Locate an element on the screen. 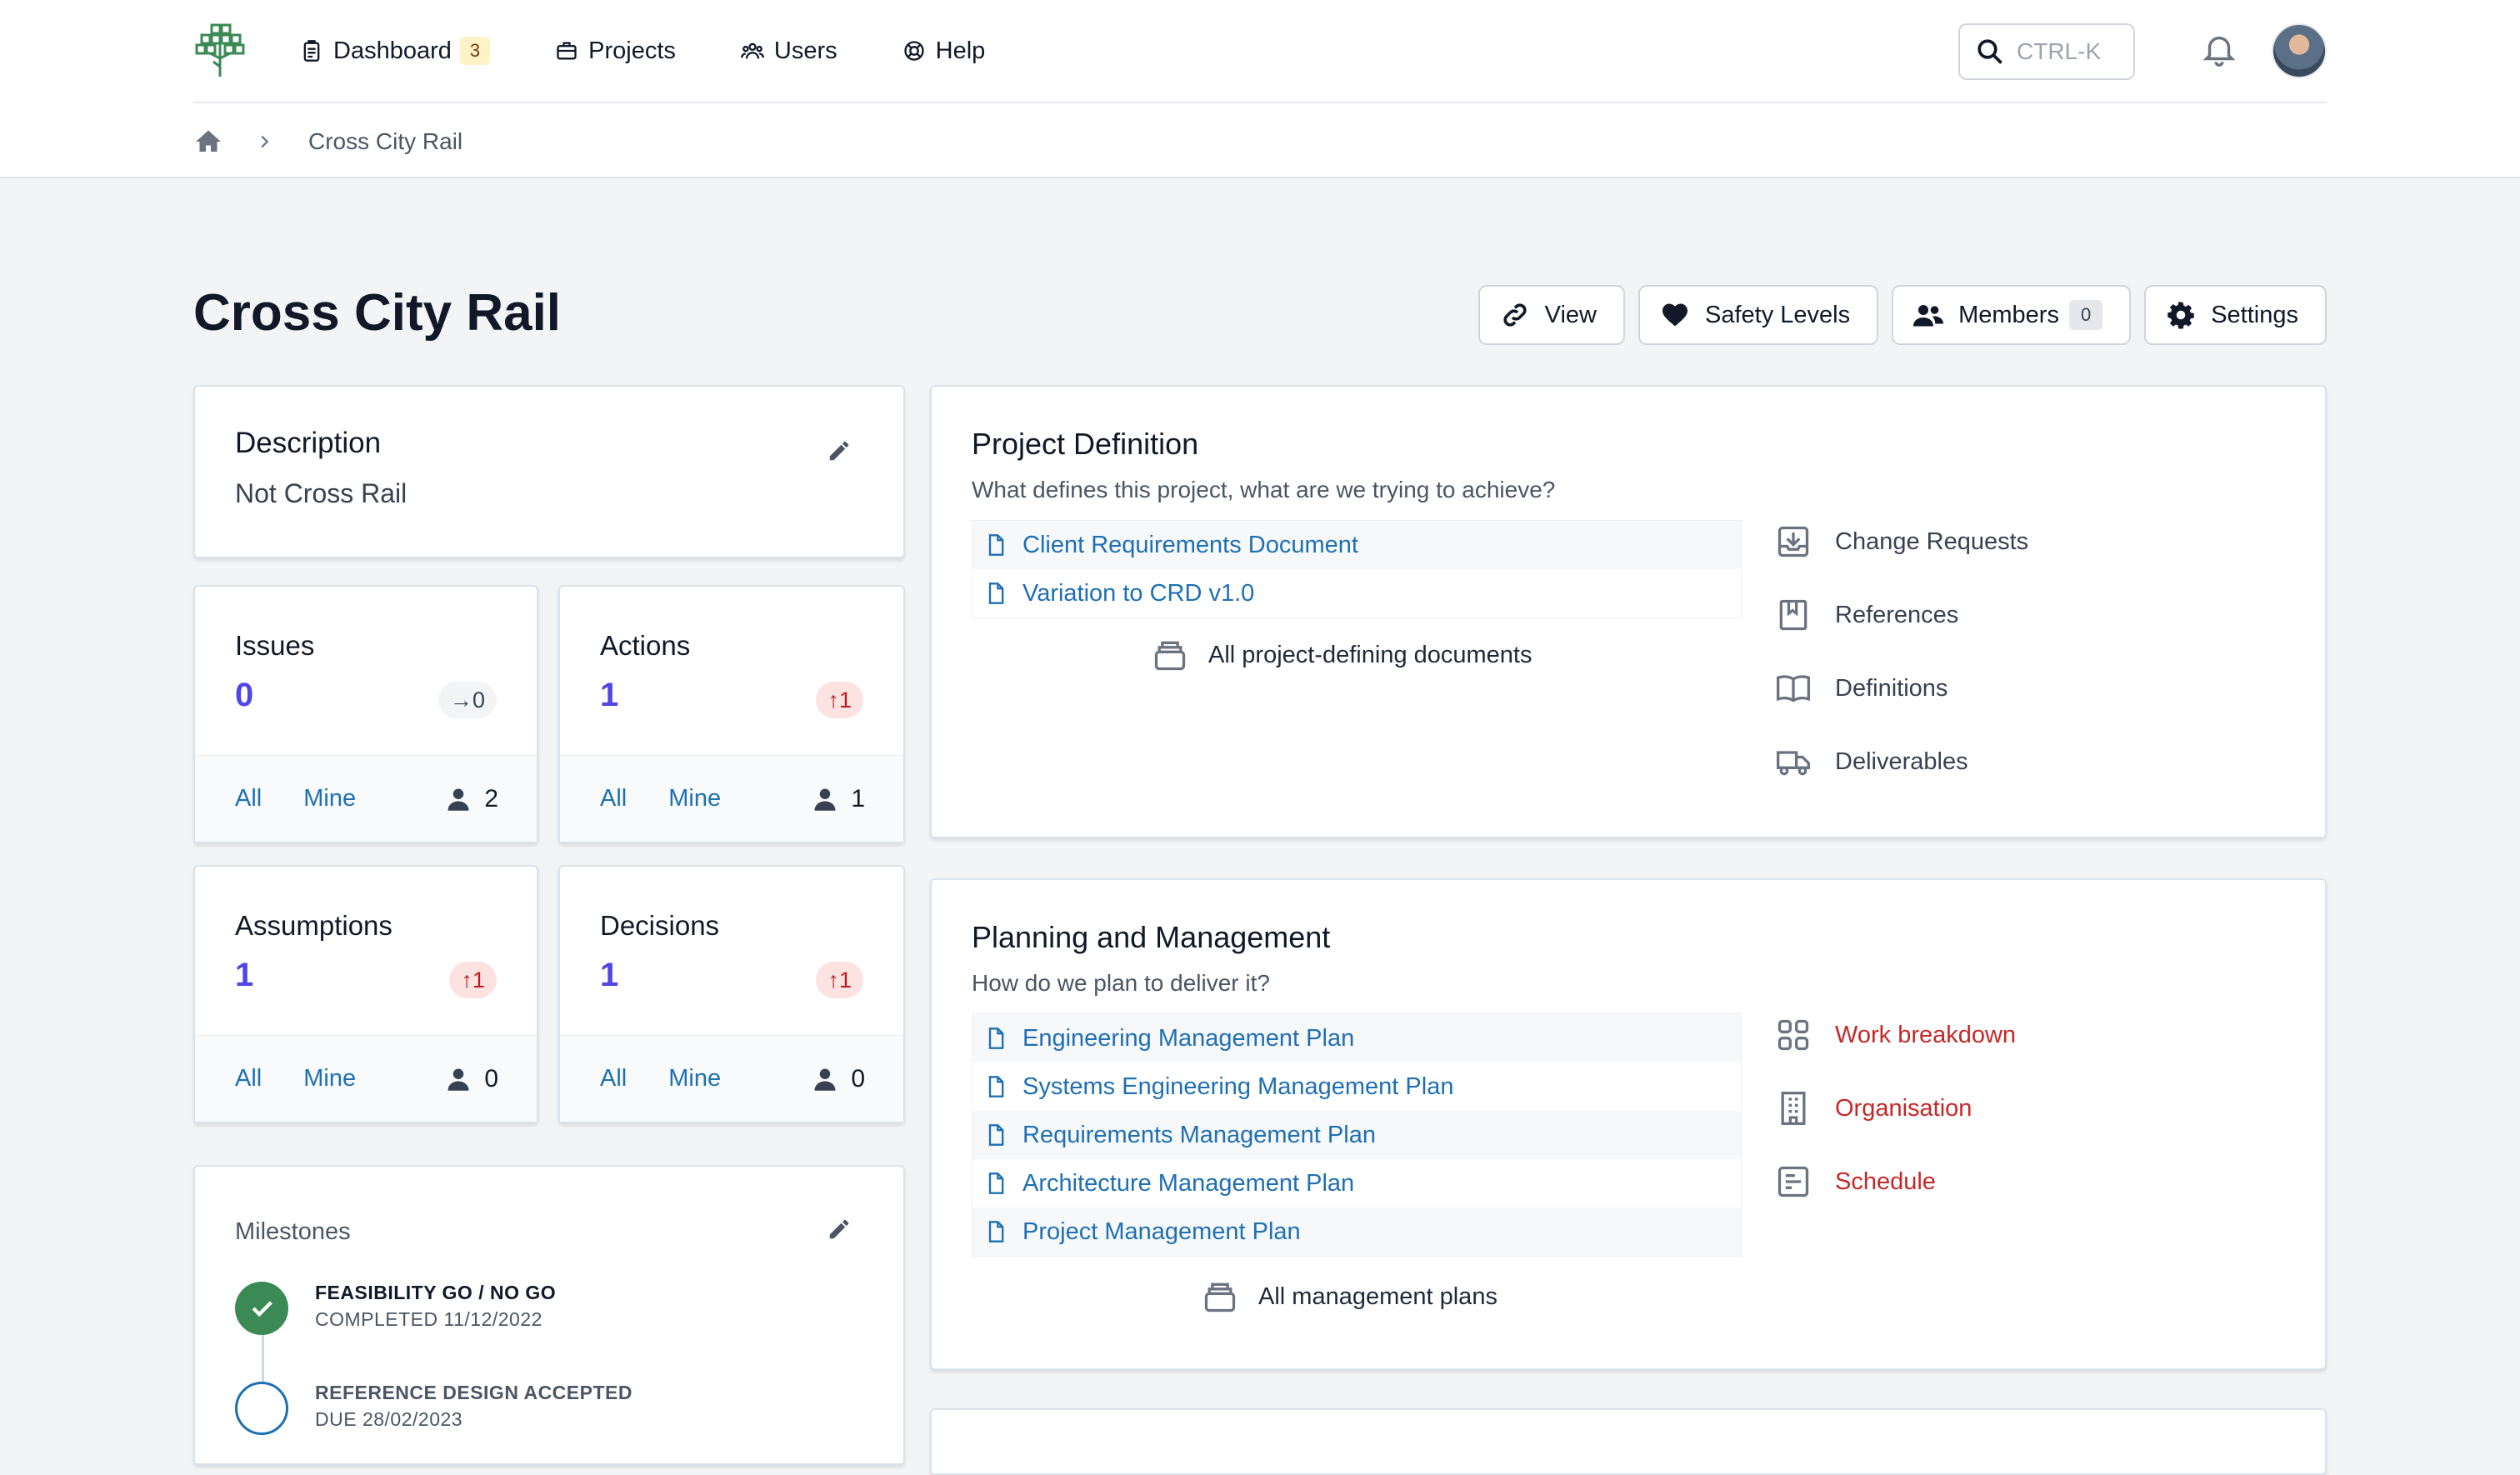 The image size is (2520, 1475). schedule-icon is located at coordinates (1793, 1182).